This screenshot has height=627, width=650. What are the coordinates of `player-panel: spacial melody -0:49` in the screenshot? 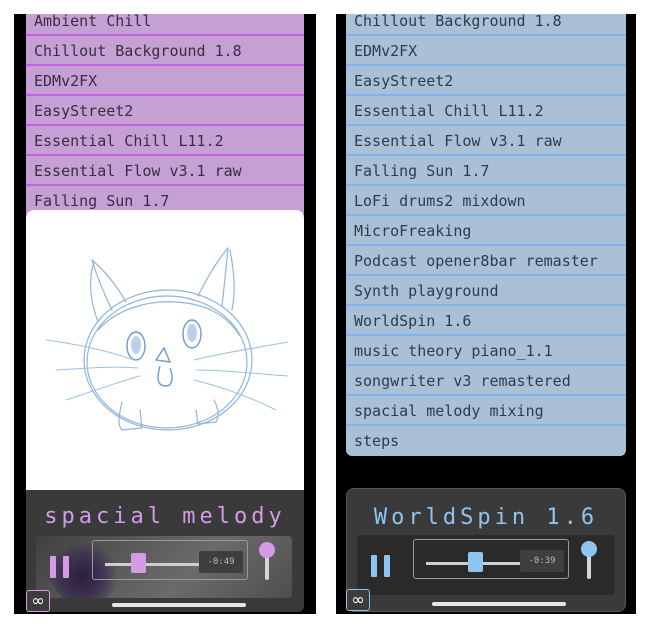 It's located at (165, 551).